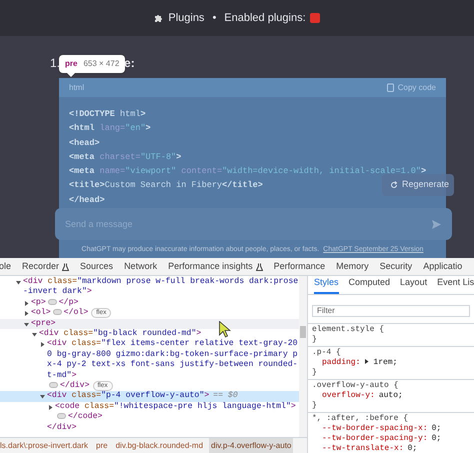 The image size is (474, 453). What do you see at coordinates (436, 224) in the screenshot?
I see `send-icon` at bounding box center [436, 224].